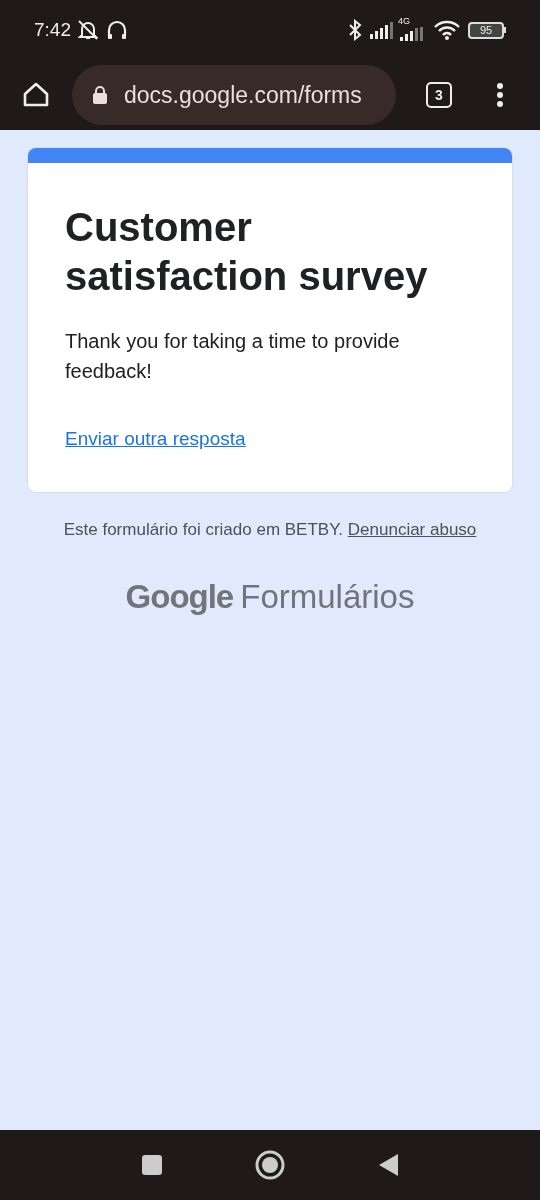 This screenshot has height=1200, width=540. What do you see at coordinates (270, 529) in the screenshot?
I see `footer-note: Este formulário foi criado em BETBY. Denunciar abuso` at bounding box center [270, 529].